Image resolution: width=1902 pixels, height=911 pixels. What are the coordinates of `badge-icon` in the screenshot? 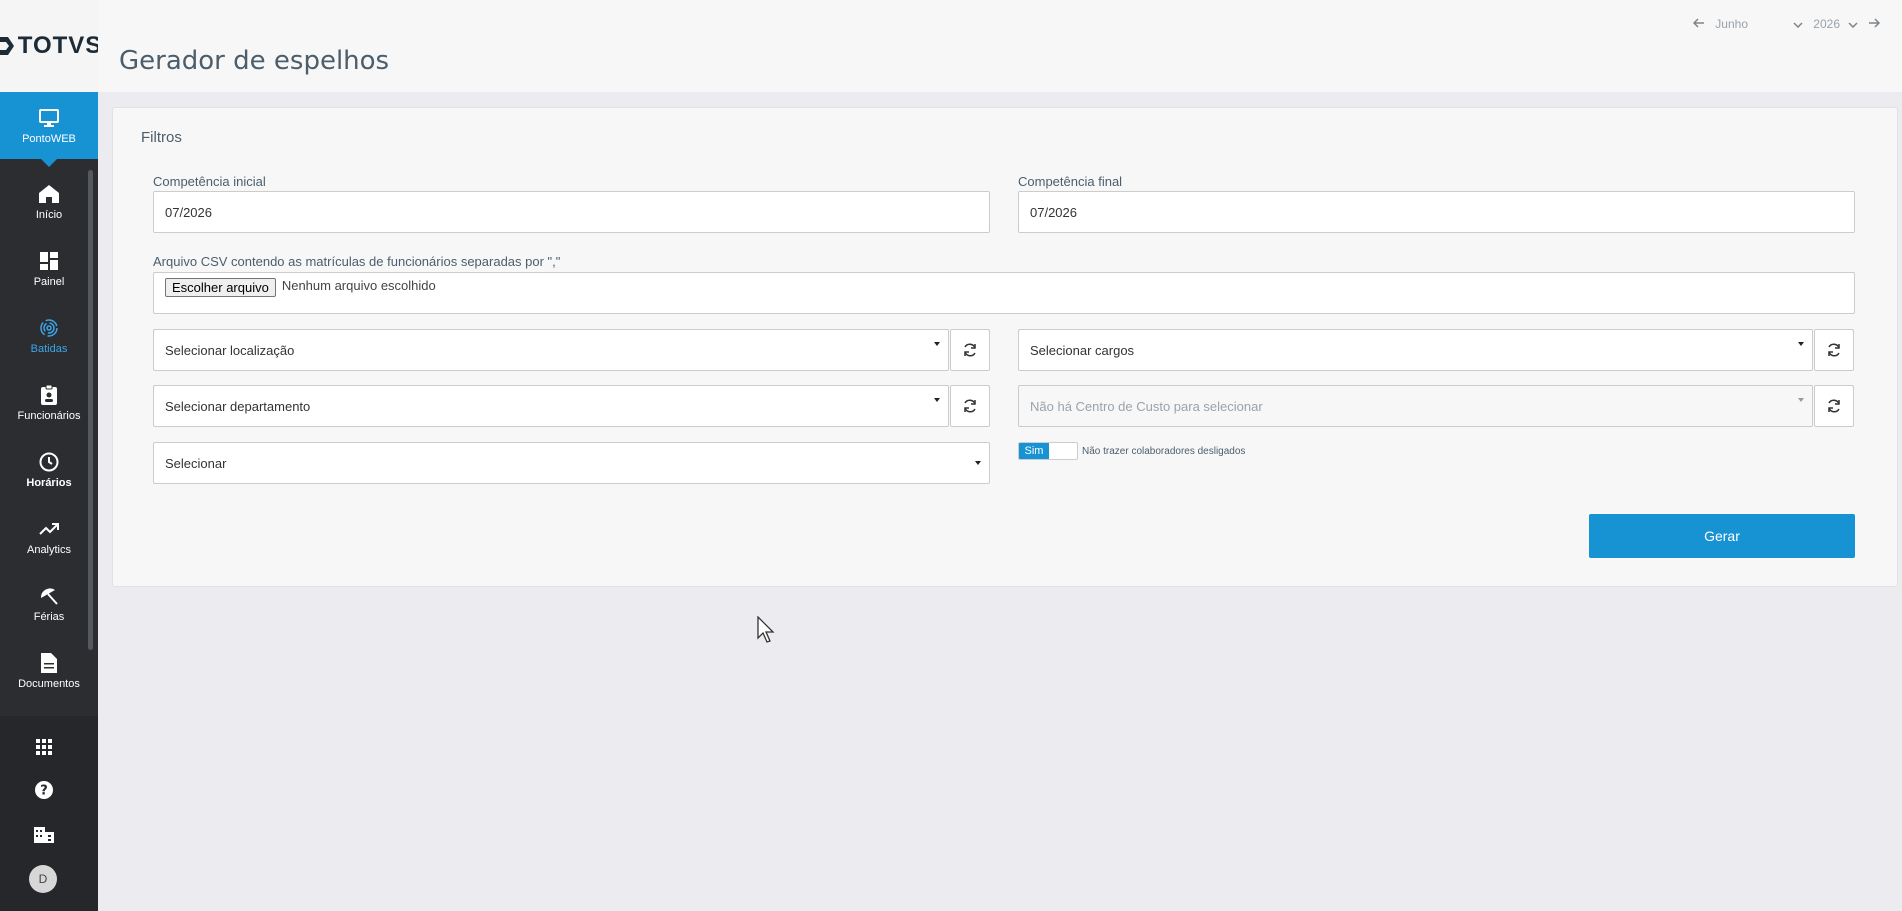 It's located at (49, 395).